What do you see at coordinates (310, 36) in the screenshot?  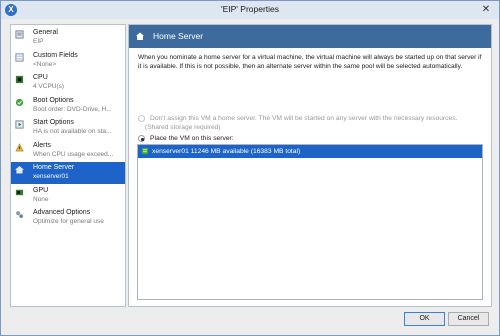 I see `panel-header: Home Server` at bounding box center [310, 36].